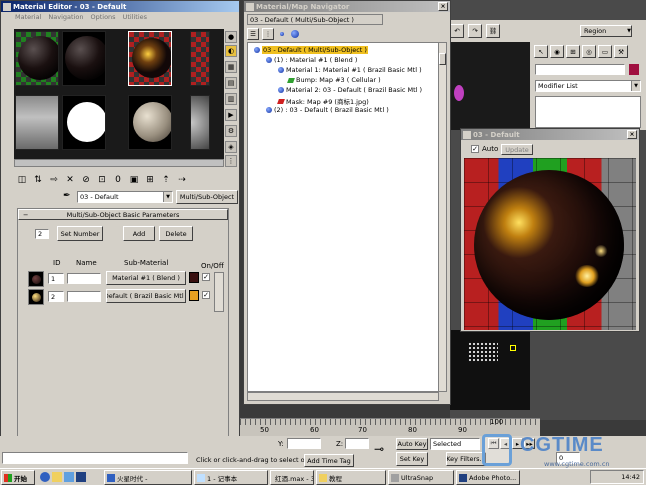 The image size is (646, 485). Describe the element at coordinates (304, 443) in the screenshot. I see `y-coordinate-field` at that location.